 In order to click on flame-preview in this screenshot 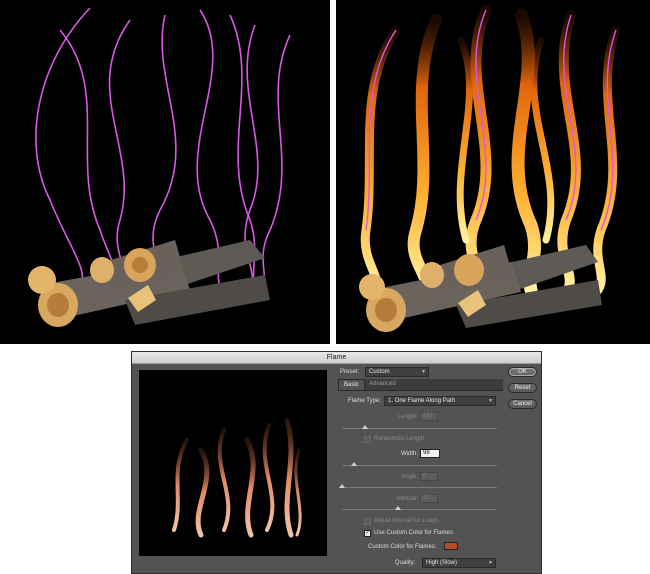, I will do `click(233, 463)`.